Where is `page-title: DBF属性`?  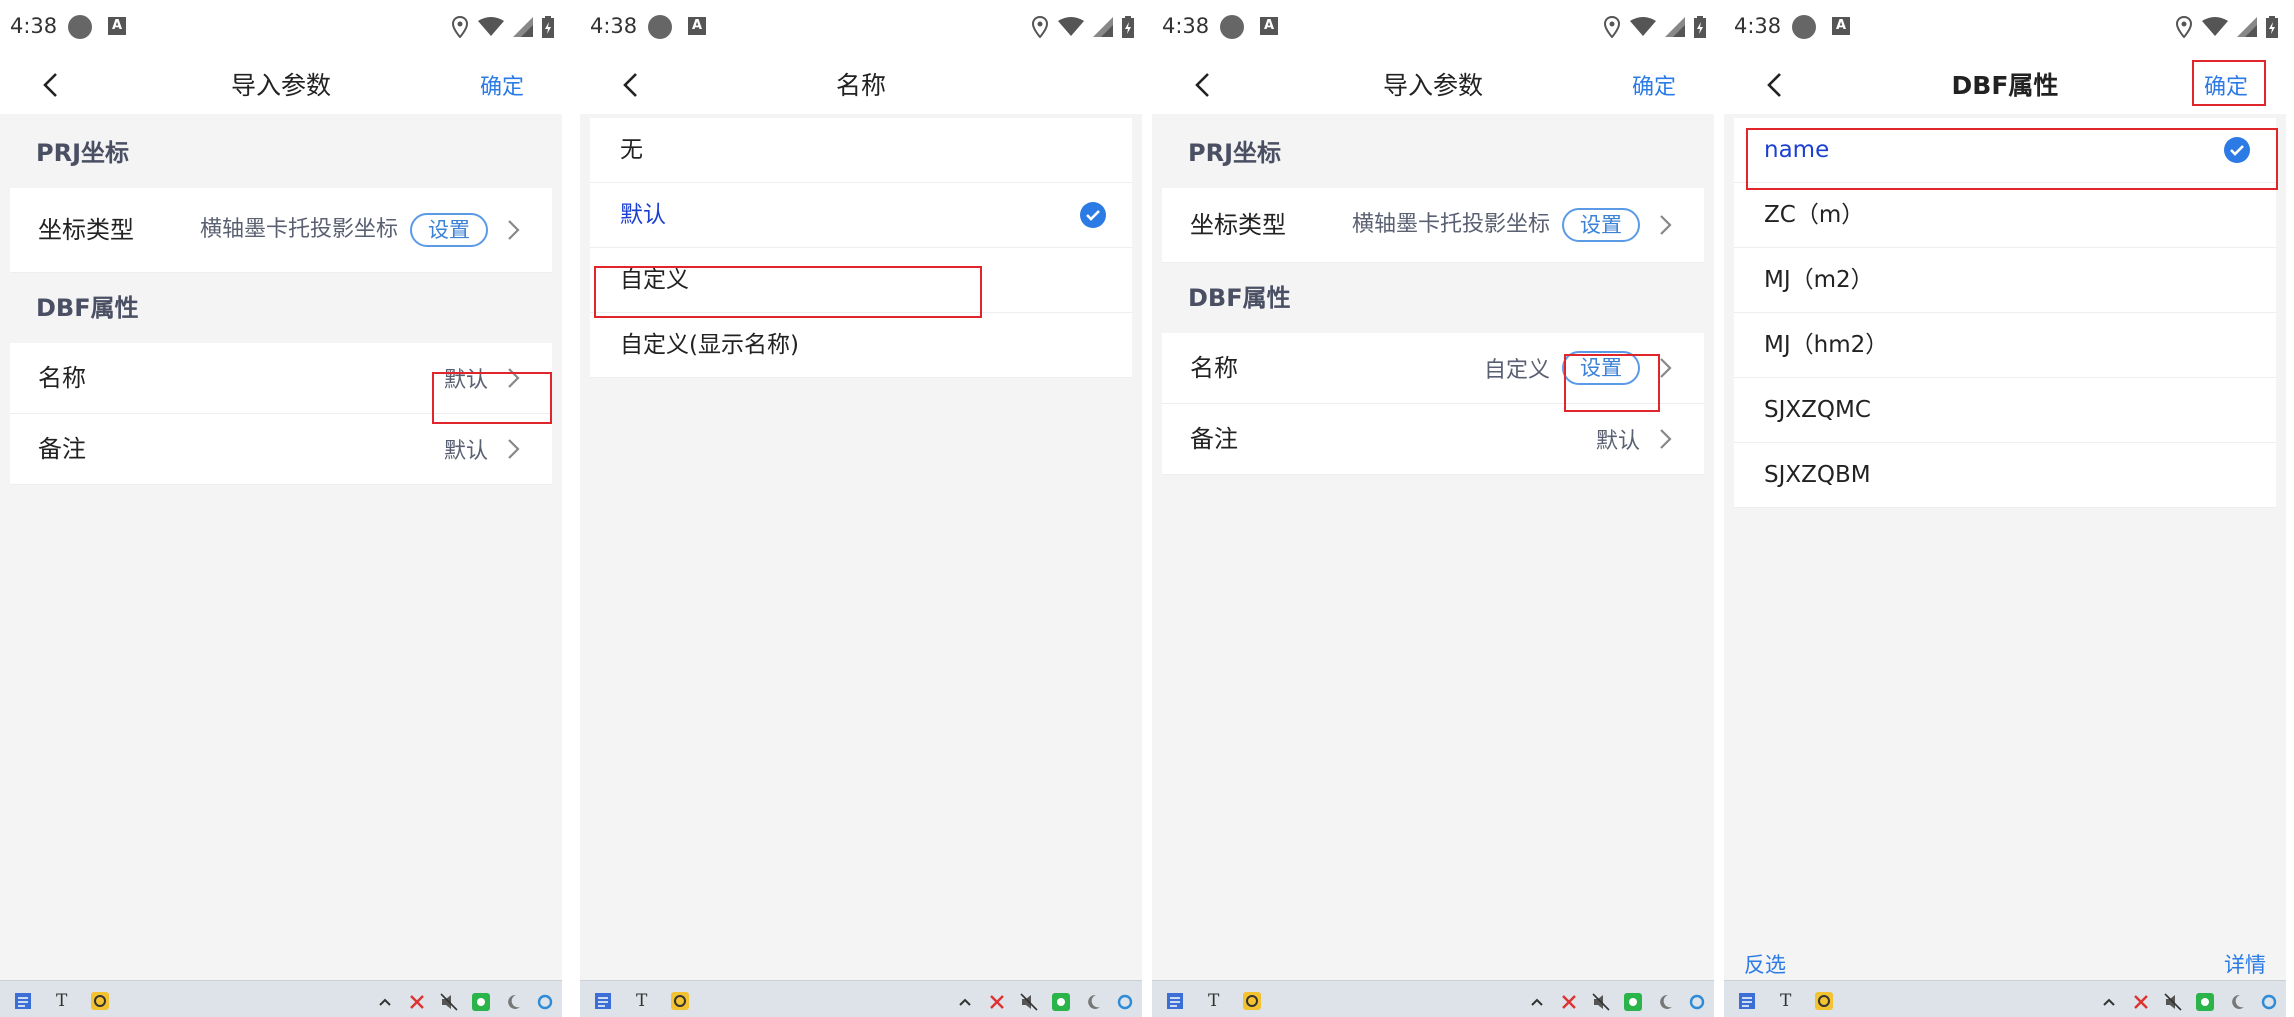
page-title: DBF属性 is located at coordinates (2005, 85).